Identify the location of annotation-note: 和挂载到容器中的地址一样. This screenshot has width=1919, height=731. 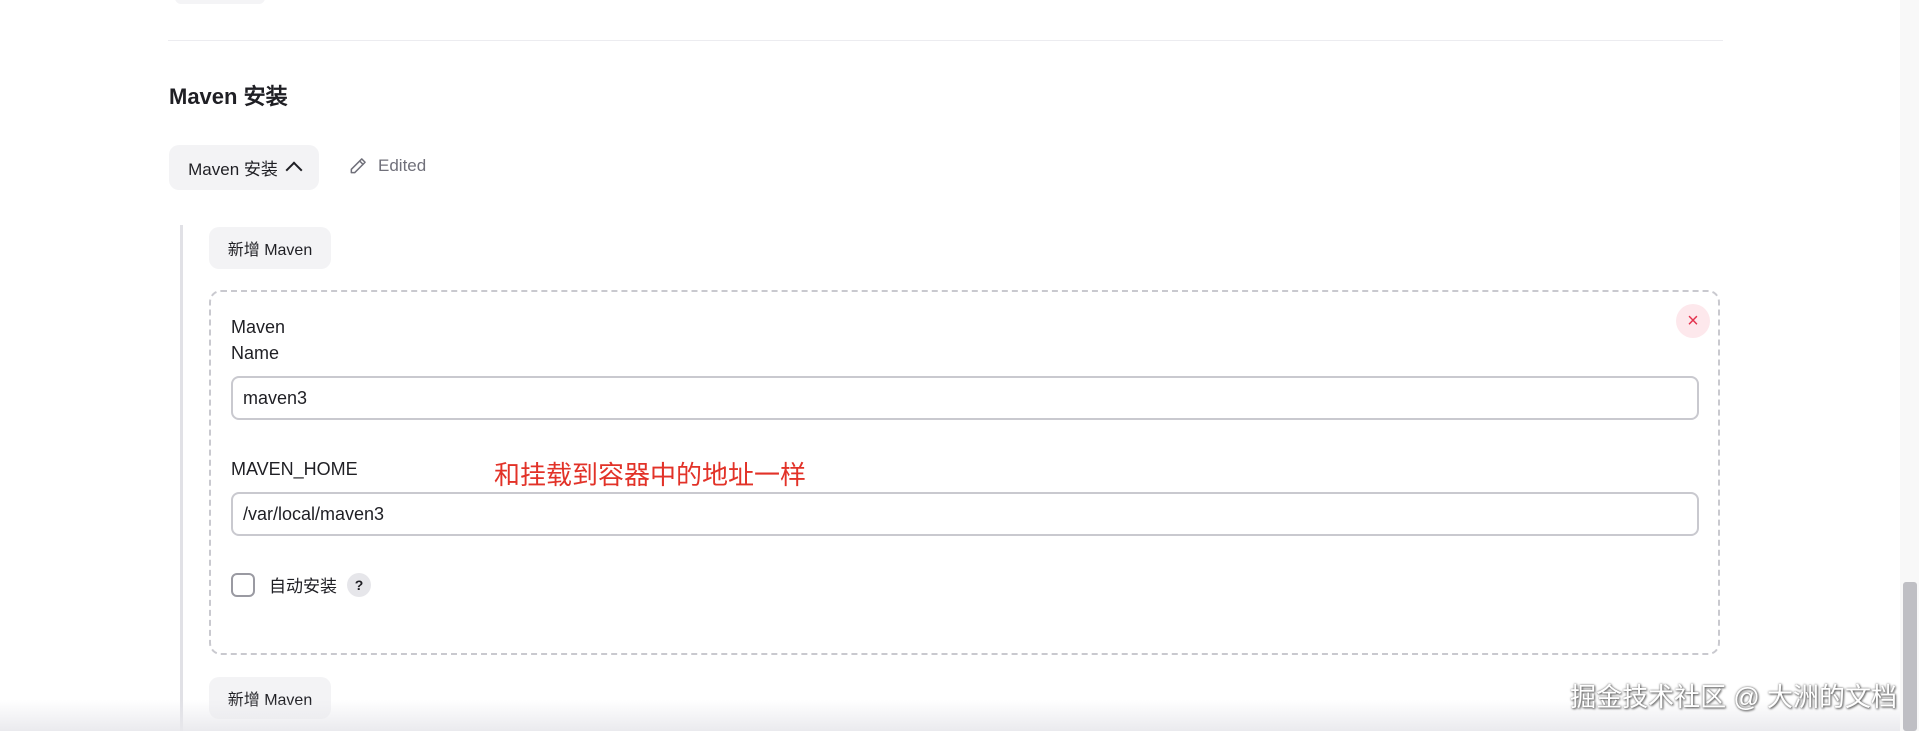
(650, 475).